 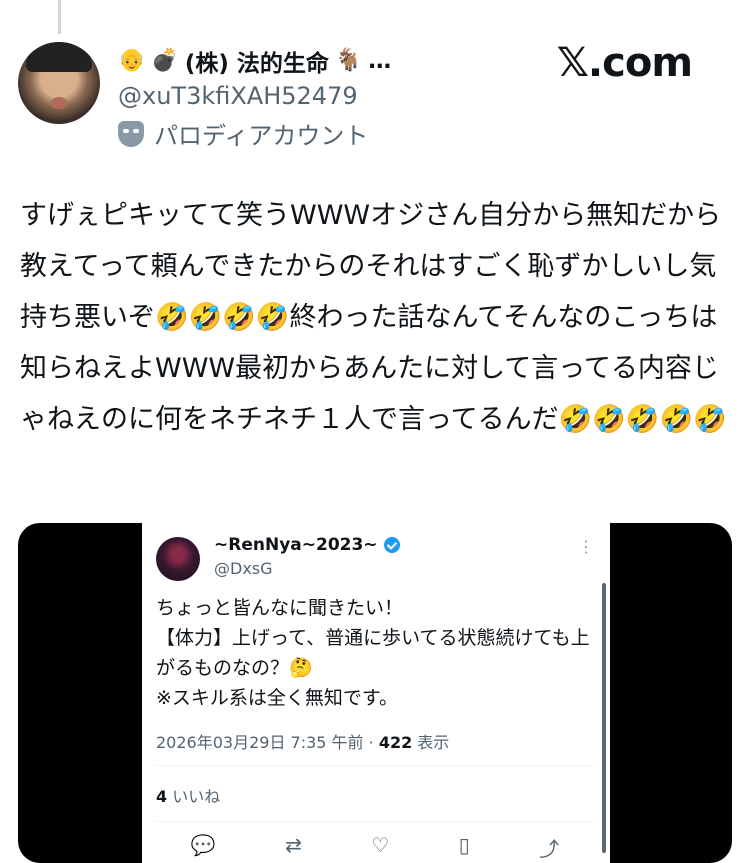 What do you see at coordinates (296, 545) in the screenshot?
I see `quoted-author-name: ~RenNya~2023~` at bounding box center [296, 545].